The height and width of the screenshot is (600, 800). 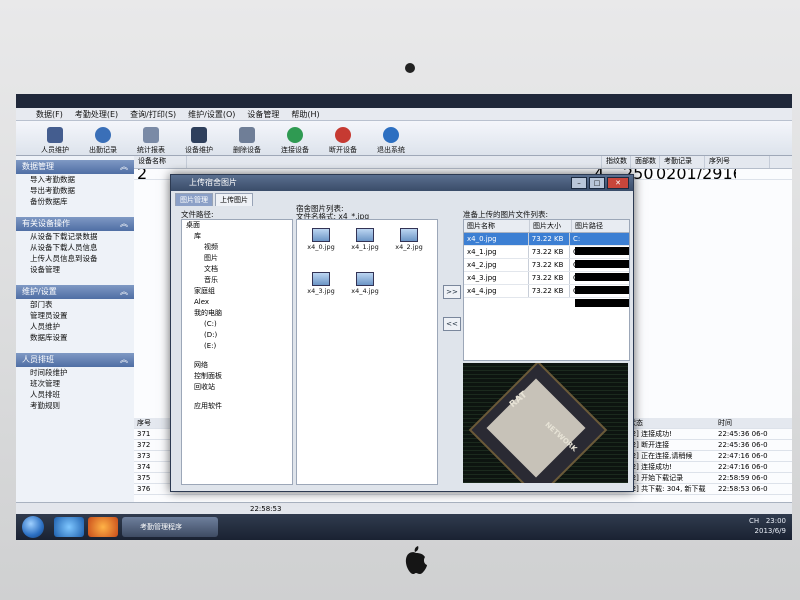 What do you see at coordinates (618, 183) in the screenshot?
I see `close-button: ✕` at bounding box center [618, 183].